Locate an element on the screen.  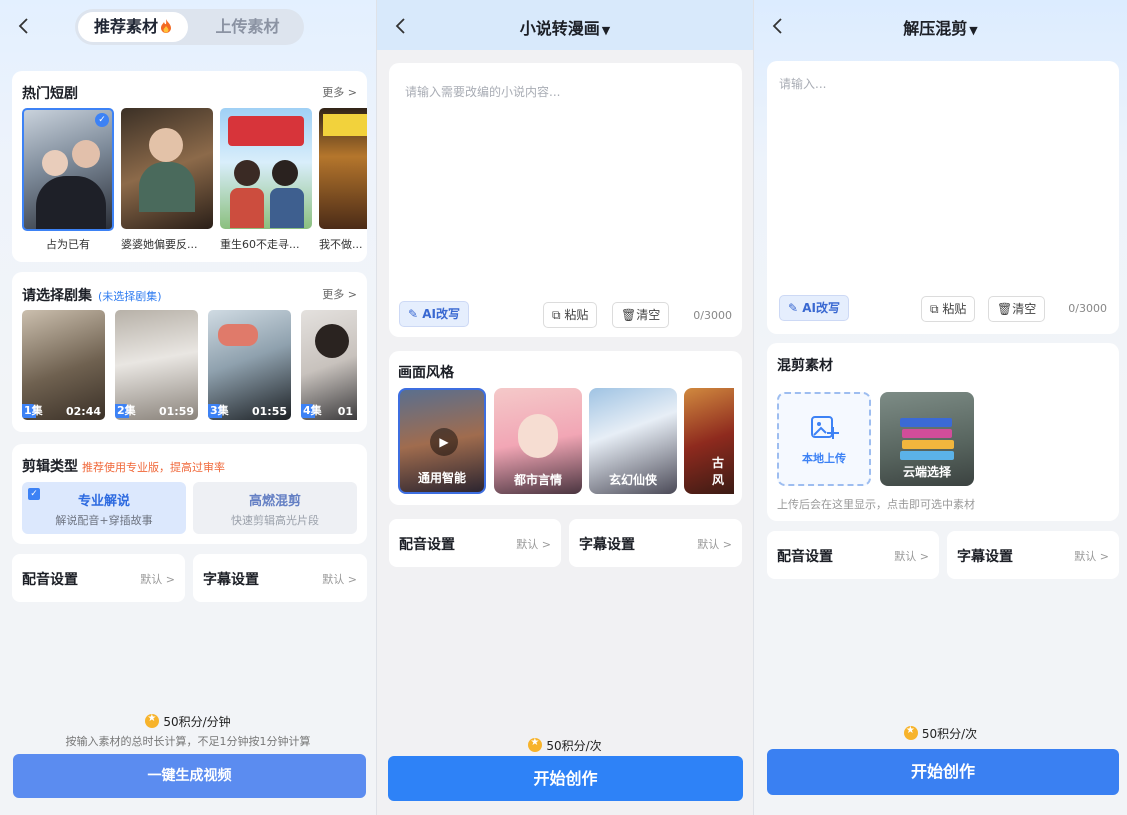
style-figure is located at coordinates (538, 436).